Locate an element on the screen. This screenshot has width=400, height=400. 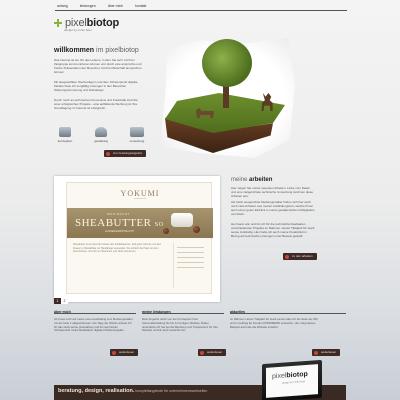
monitor-logo: pixelbiotop is located at coordinates (290, 375).